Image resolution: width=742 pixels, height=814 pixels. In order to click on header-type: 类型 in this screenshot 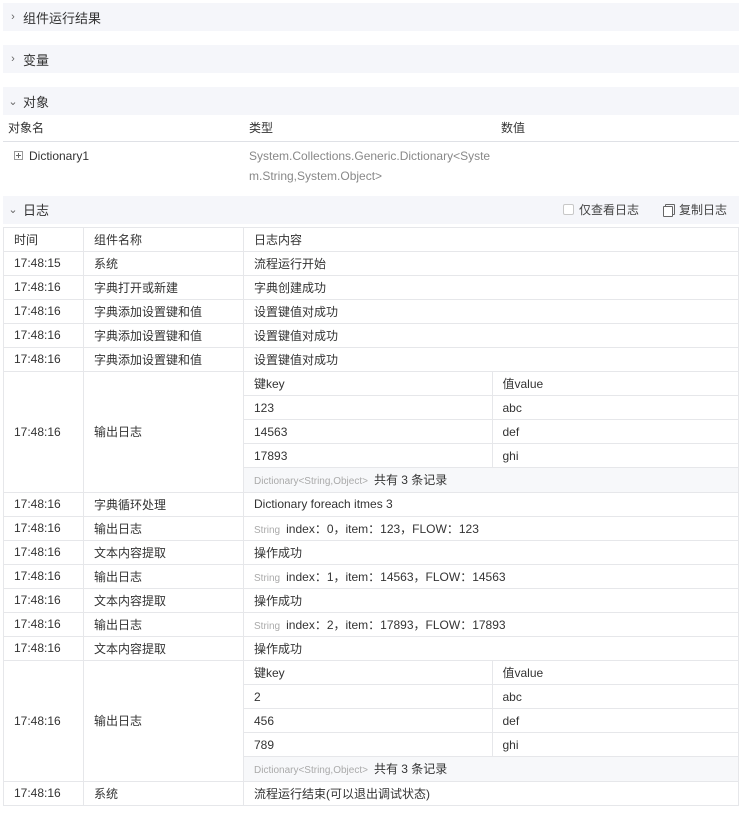, I will do `click(370, 128)`.